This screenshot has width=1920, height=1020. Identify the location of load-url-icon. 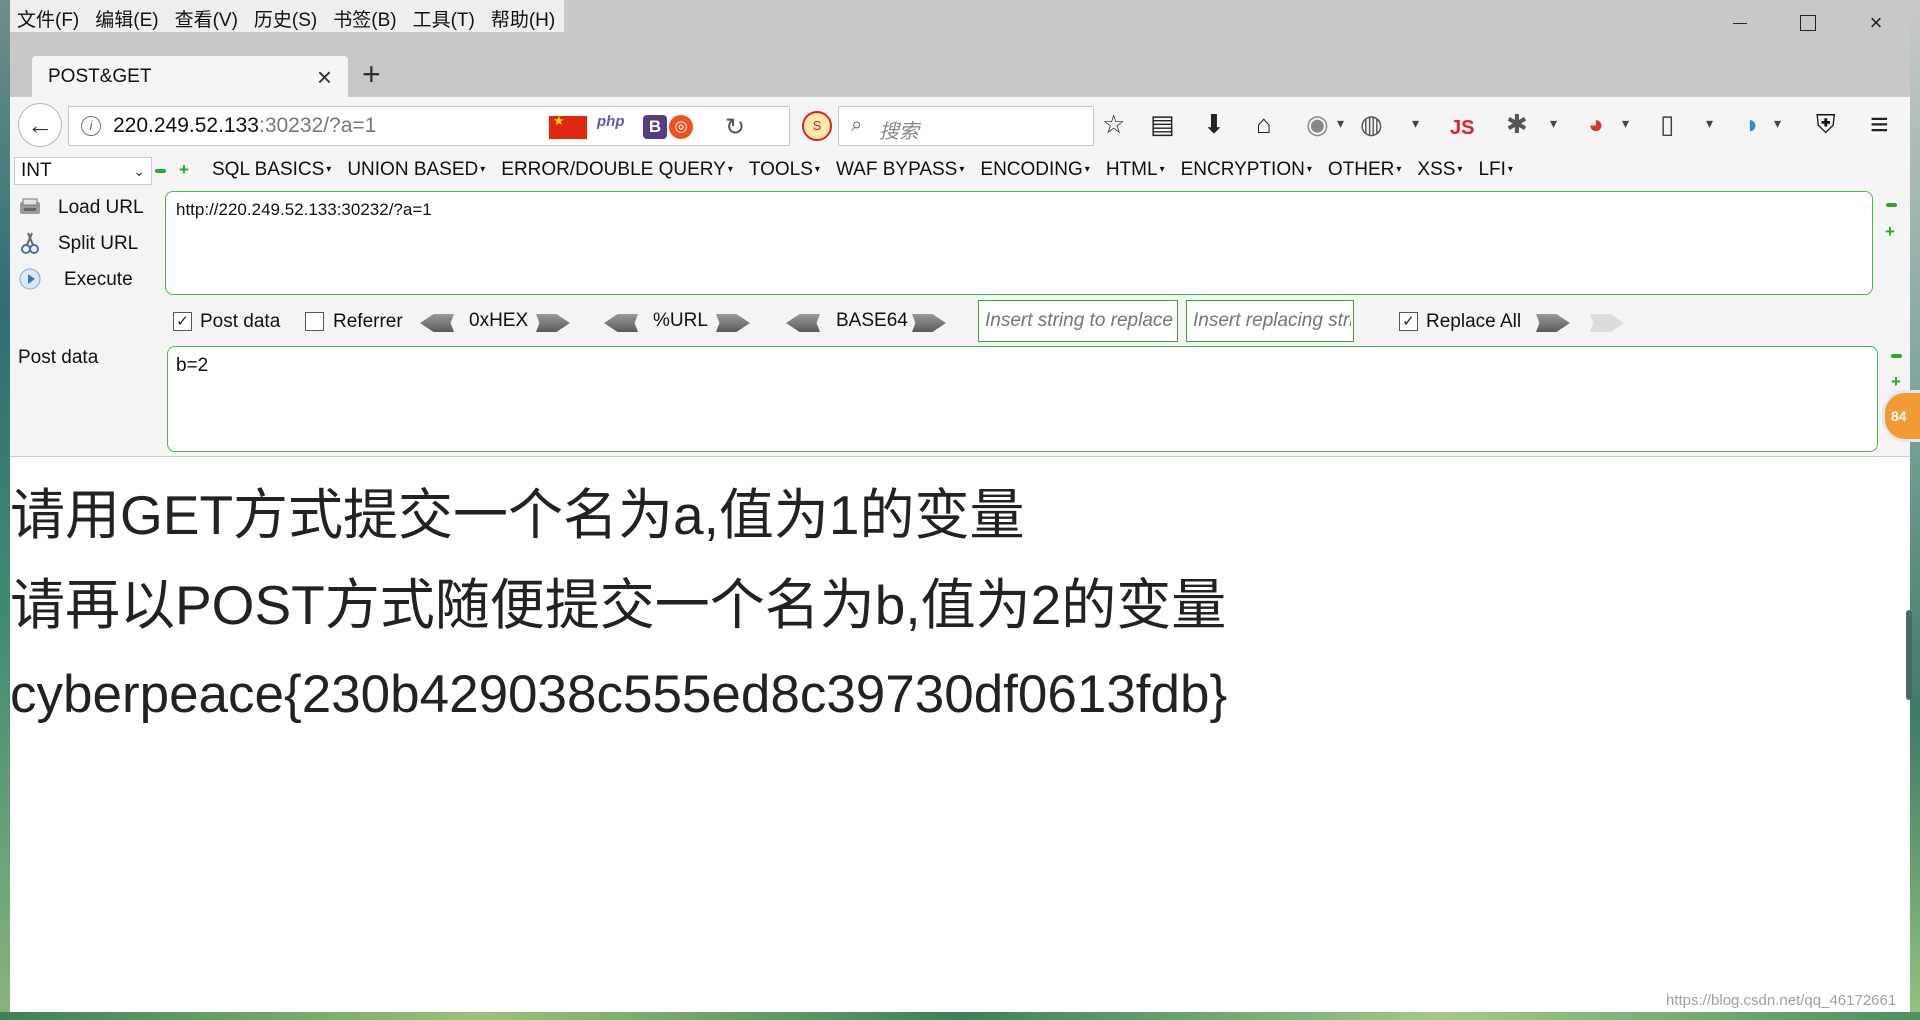
(30, 206).